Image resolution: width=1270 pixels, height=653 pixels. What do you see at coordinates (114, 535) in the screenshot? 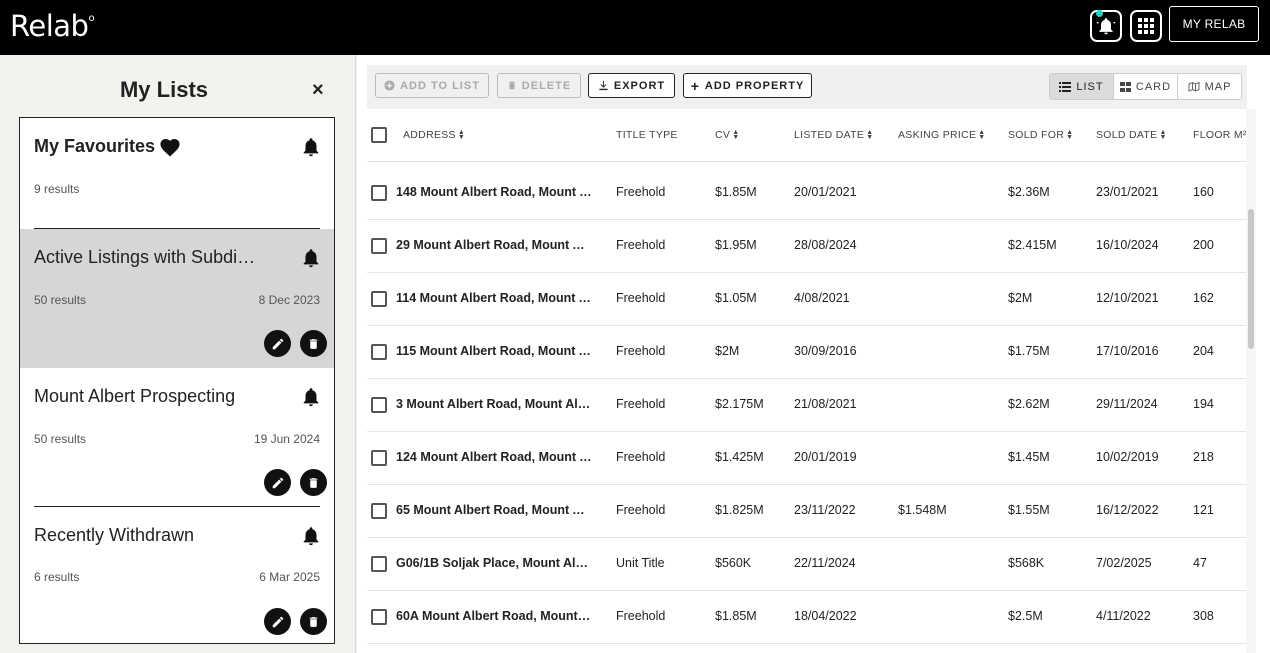
I see `list-title: Recently Withdrawn` at bounding box center [114, 535].